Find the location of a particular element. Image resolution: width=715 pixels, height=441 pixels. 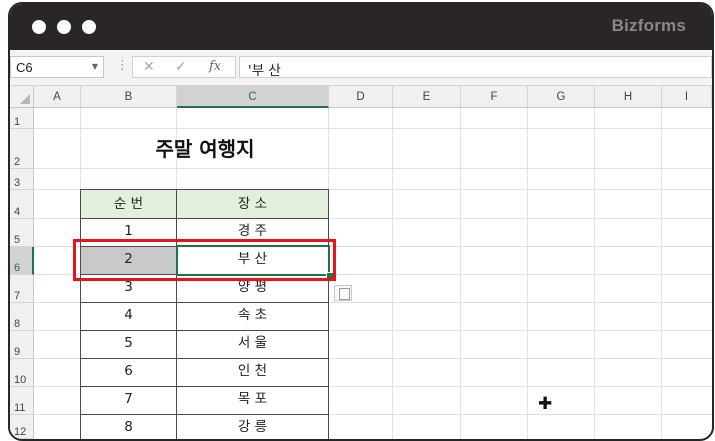

table-cell-number: 7 is located at coordinates (128, 400).